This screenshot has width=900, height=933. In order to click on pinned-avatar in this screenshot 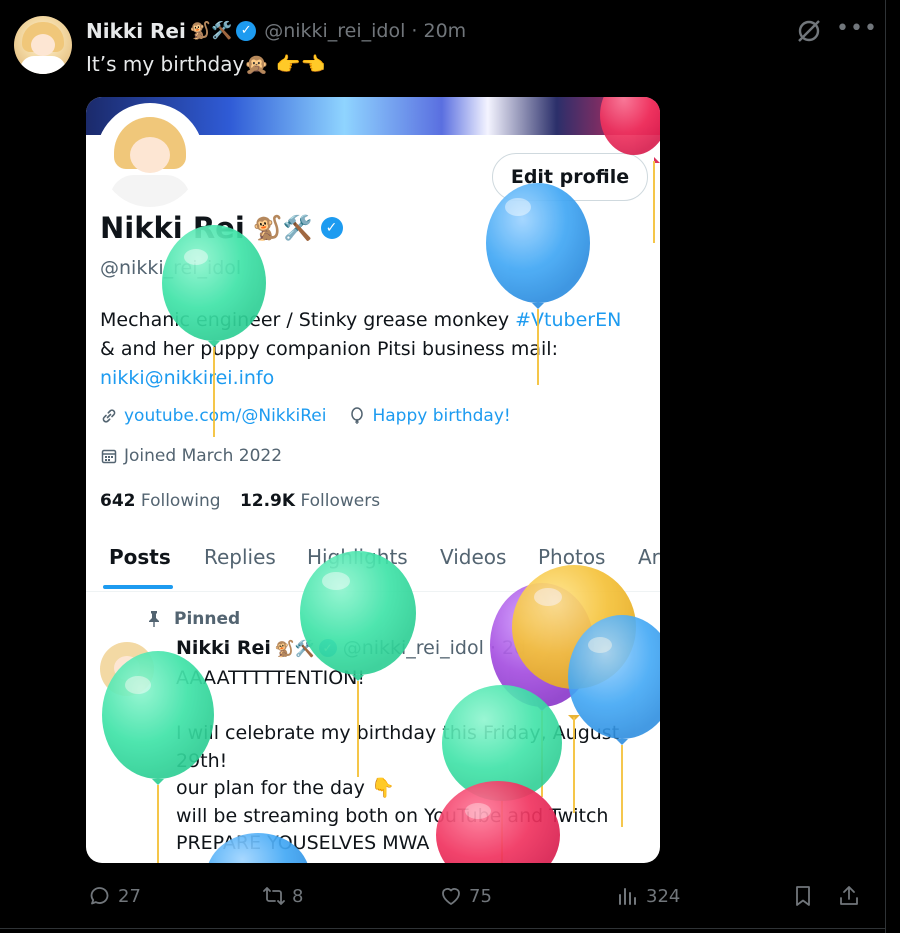, I will do `click(127, 669)`.